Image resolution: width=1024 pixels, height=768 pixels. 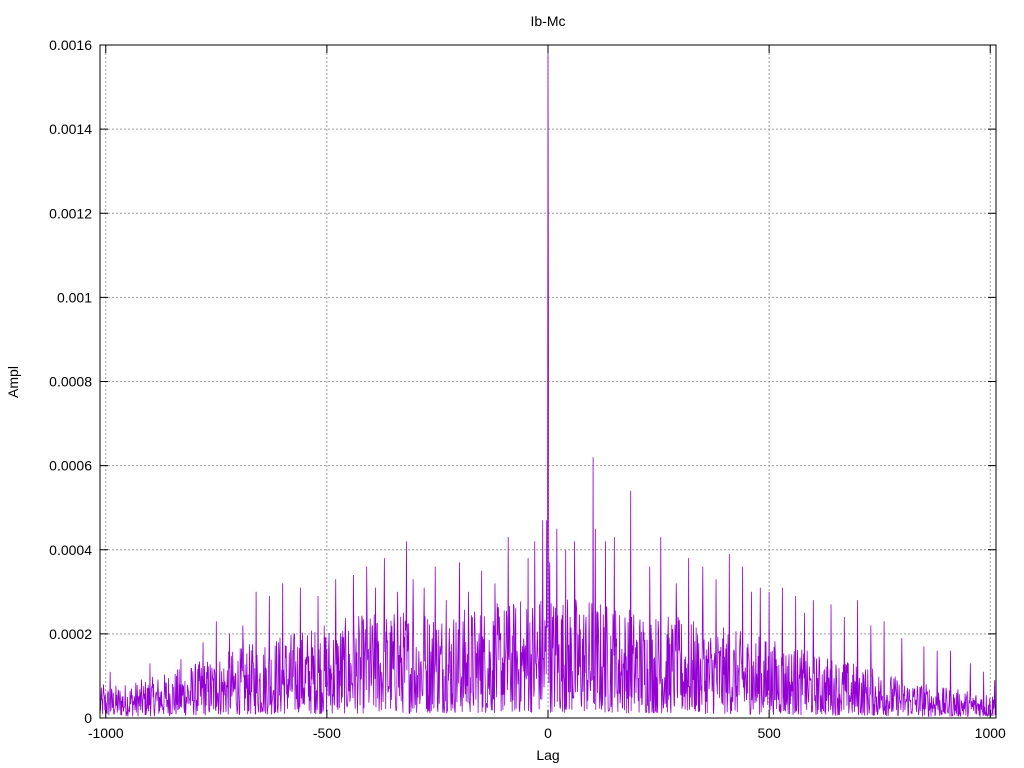 I want to click on x-tick-label: 500, so click(x=769, y=733).